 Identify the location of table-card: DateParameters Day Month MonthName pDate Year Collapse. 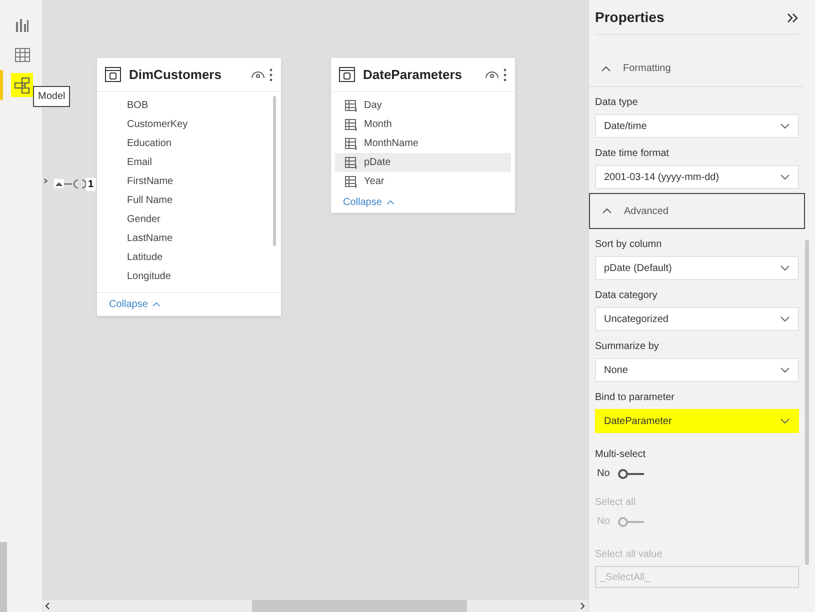
(423, 135).